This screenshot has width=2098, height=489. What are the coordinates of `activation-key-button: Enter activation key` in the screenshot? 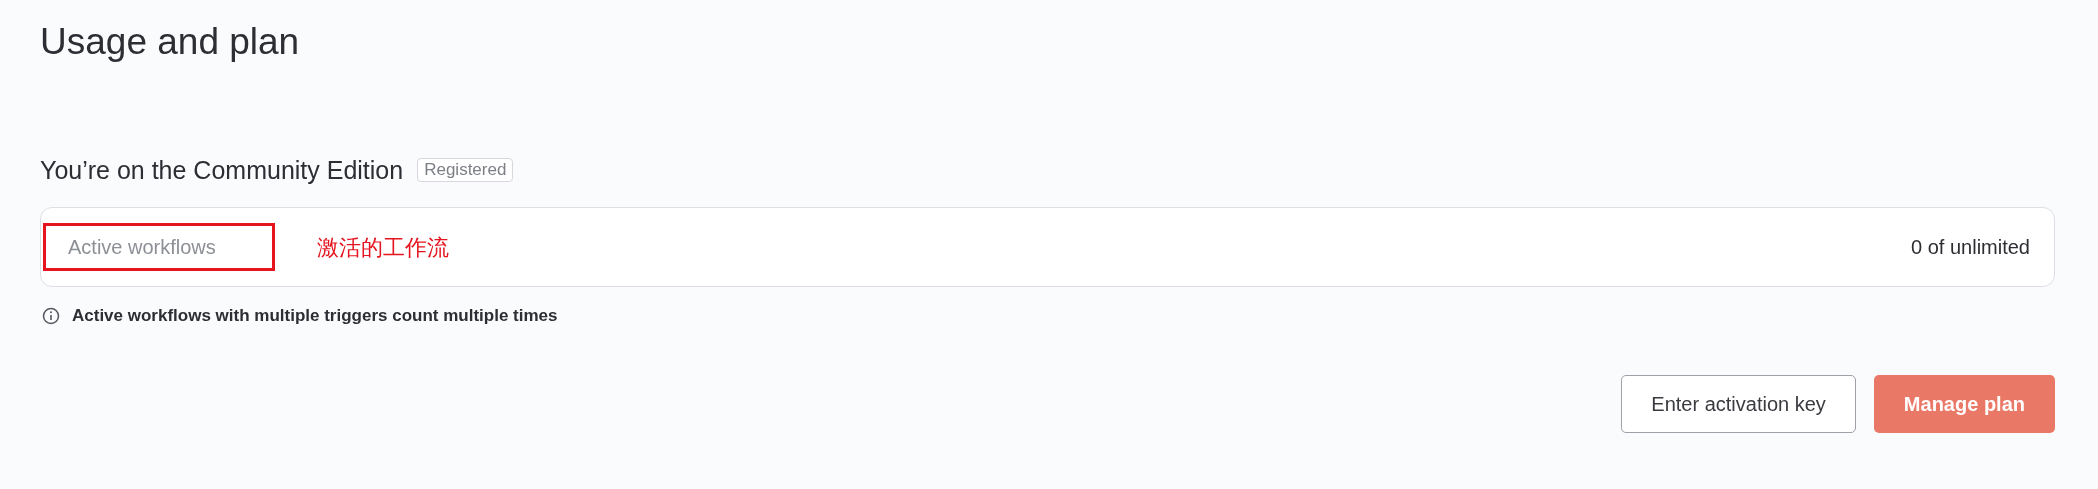 It's located at (1738, 403).